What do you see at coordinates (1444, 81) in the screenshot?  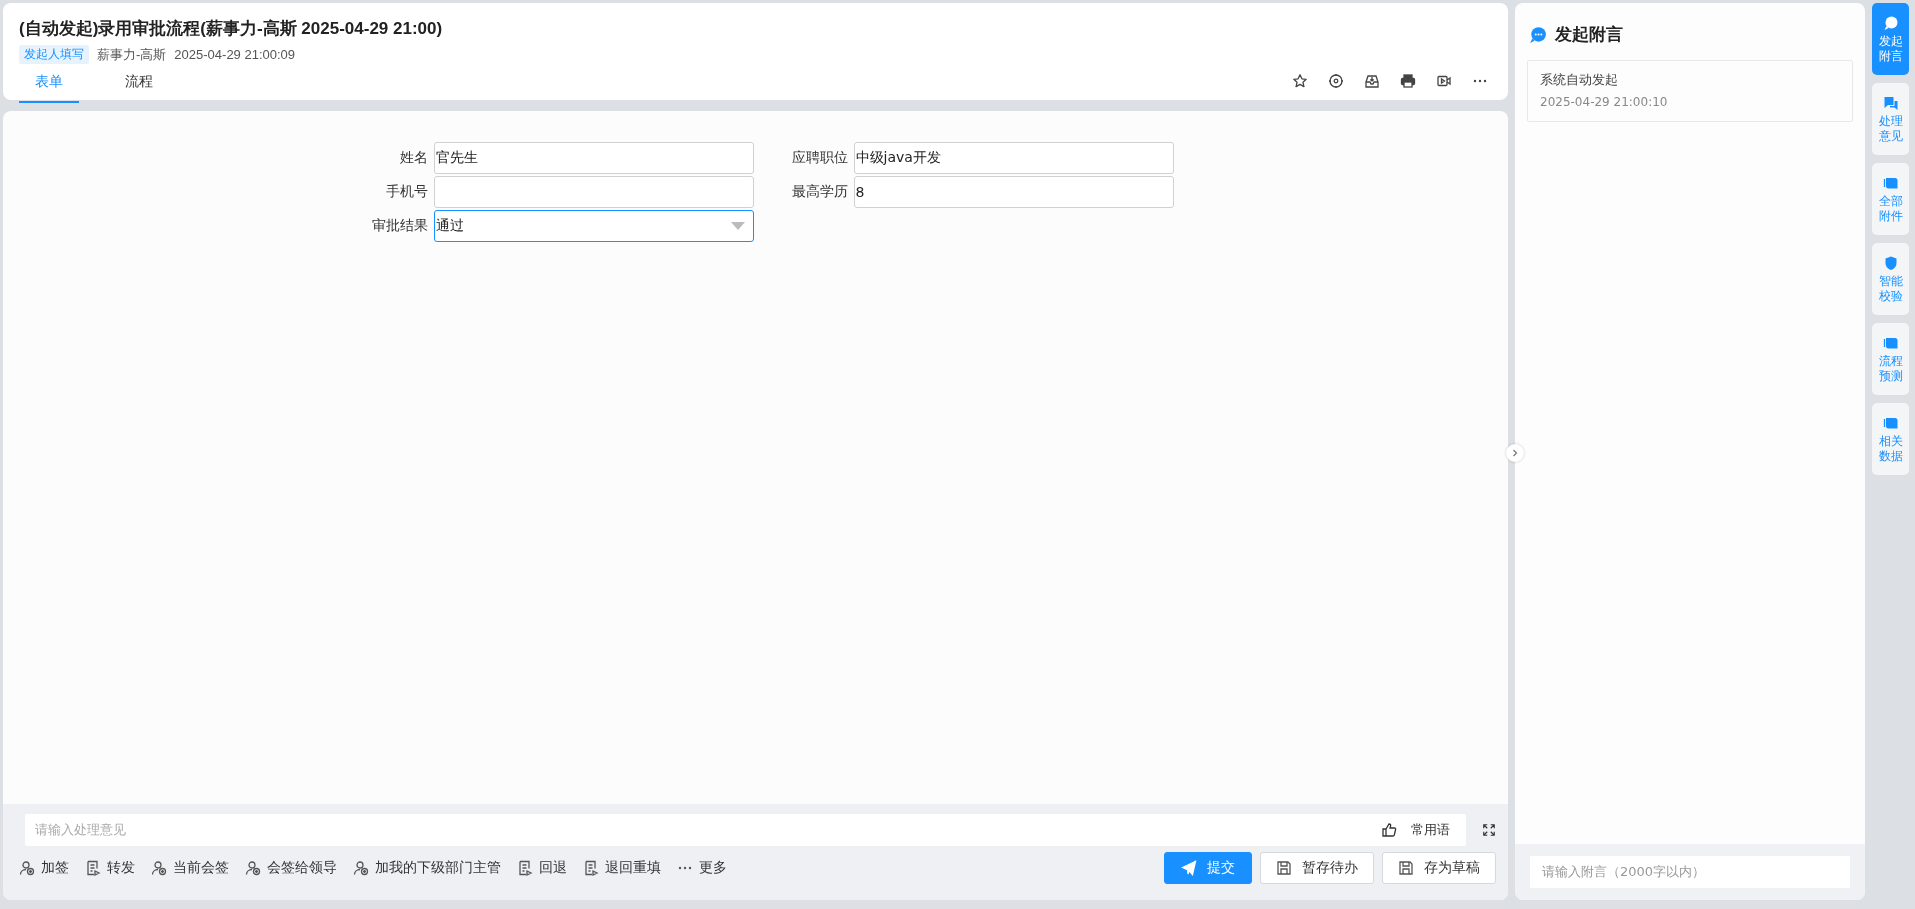 I see `video-icon` at bounding box center [1444, 81].